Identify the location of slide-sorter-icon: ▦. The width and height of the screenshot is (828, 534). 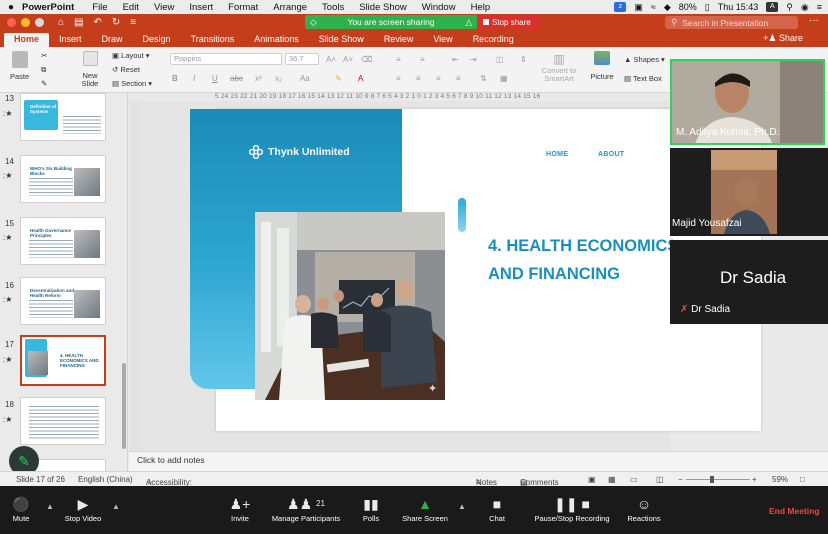
(612, 479).